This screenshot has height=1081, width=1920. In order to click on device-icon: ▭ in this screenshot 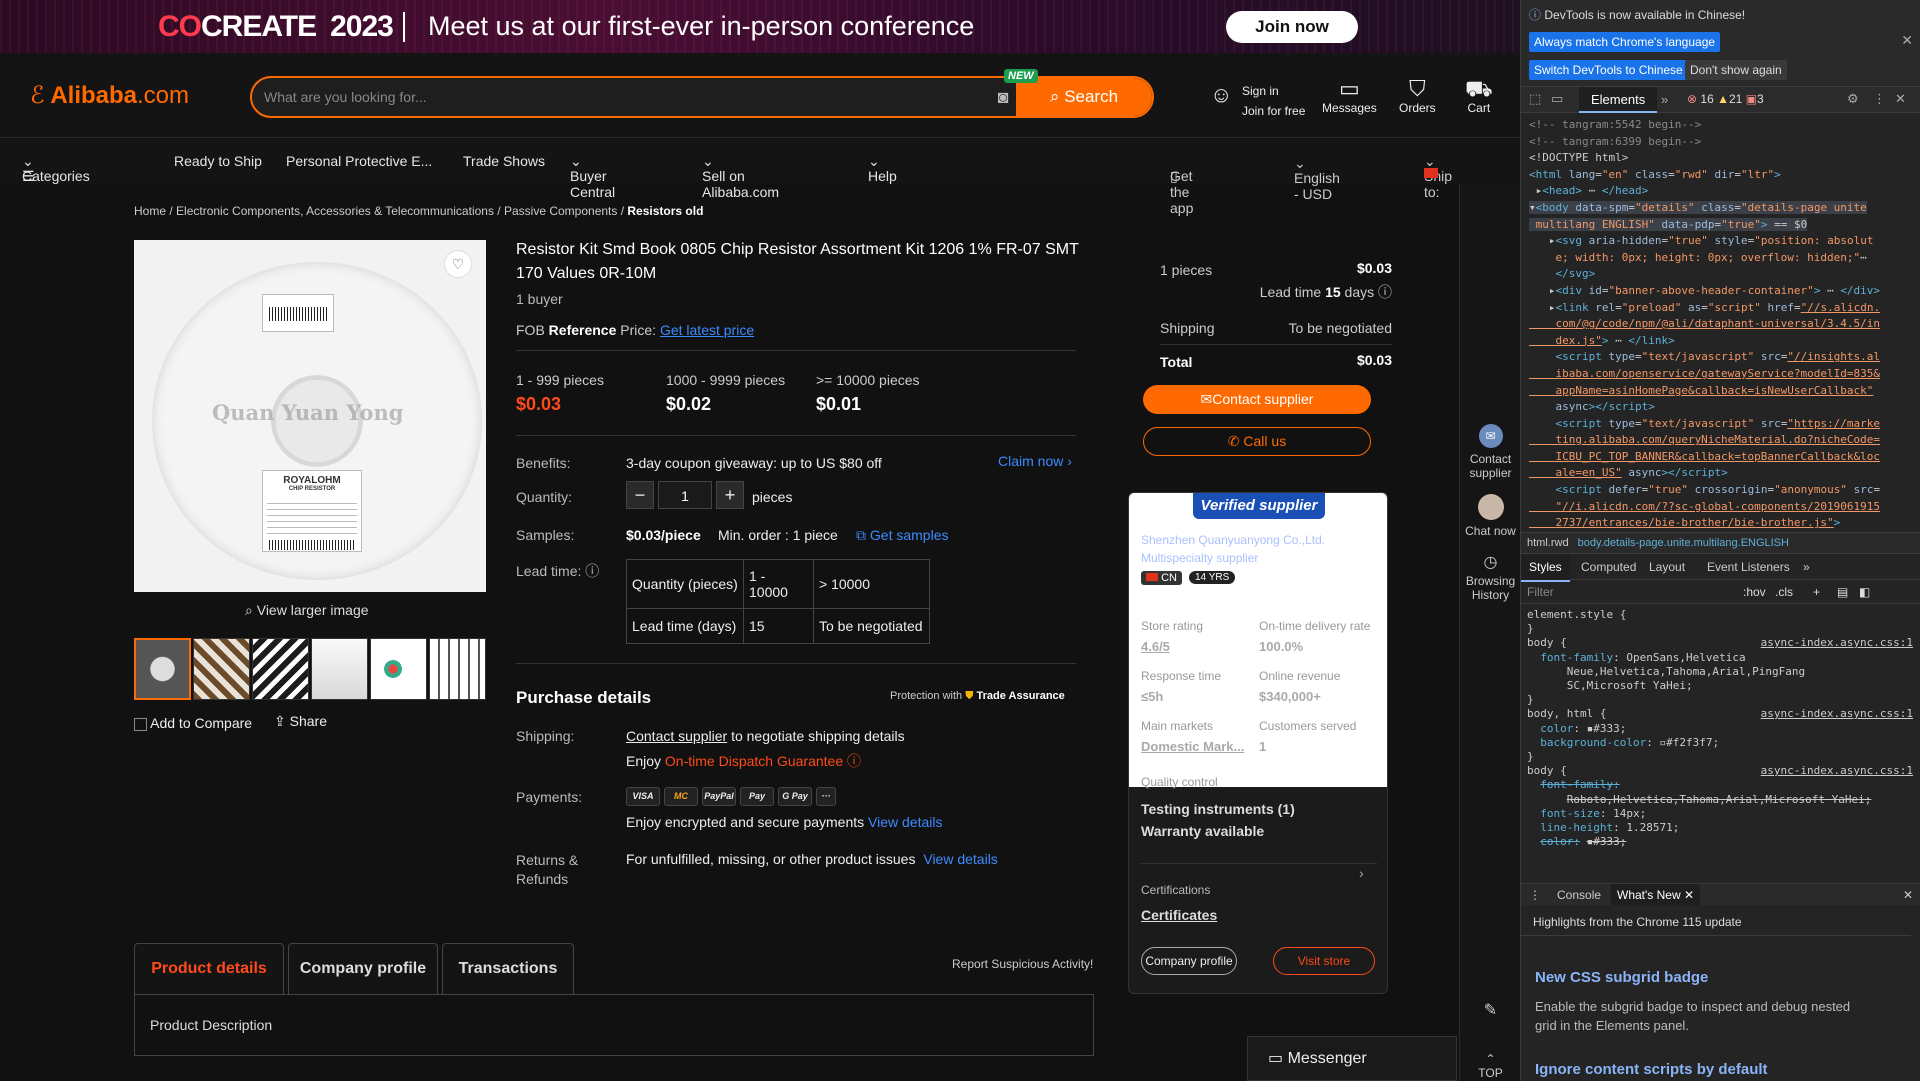, I will do `click(1557, 99)`.